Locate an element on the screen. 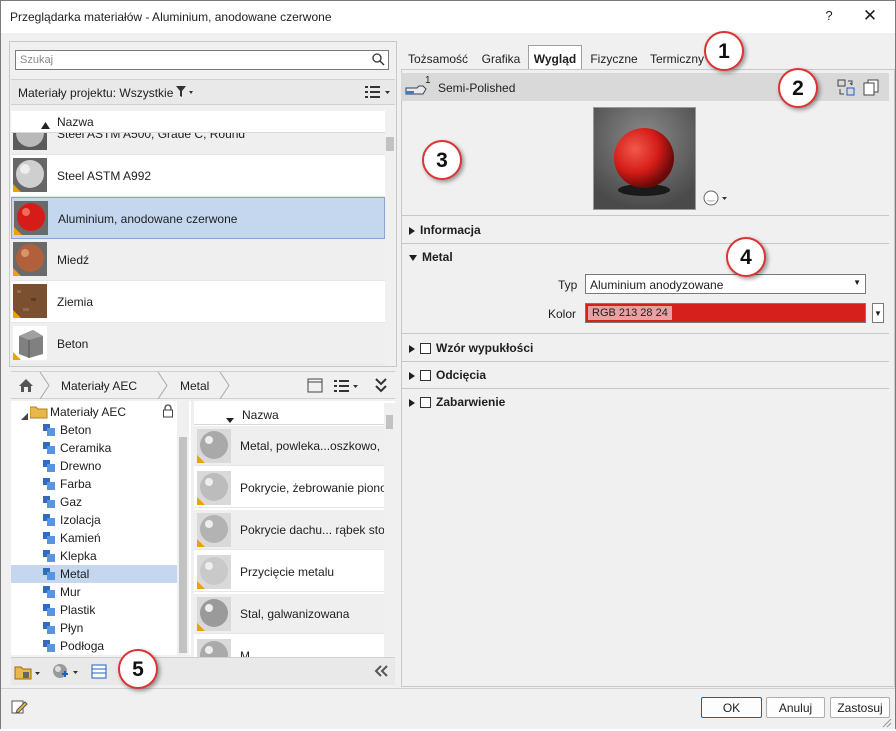 This screenshot has height=731, width=896. section-metal: Metal is located at coordinates (431, 257).